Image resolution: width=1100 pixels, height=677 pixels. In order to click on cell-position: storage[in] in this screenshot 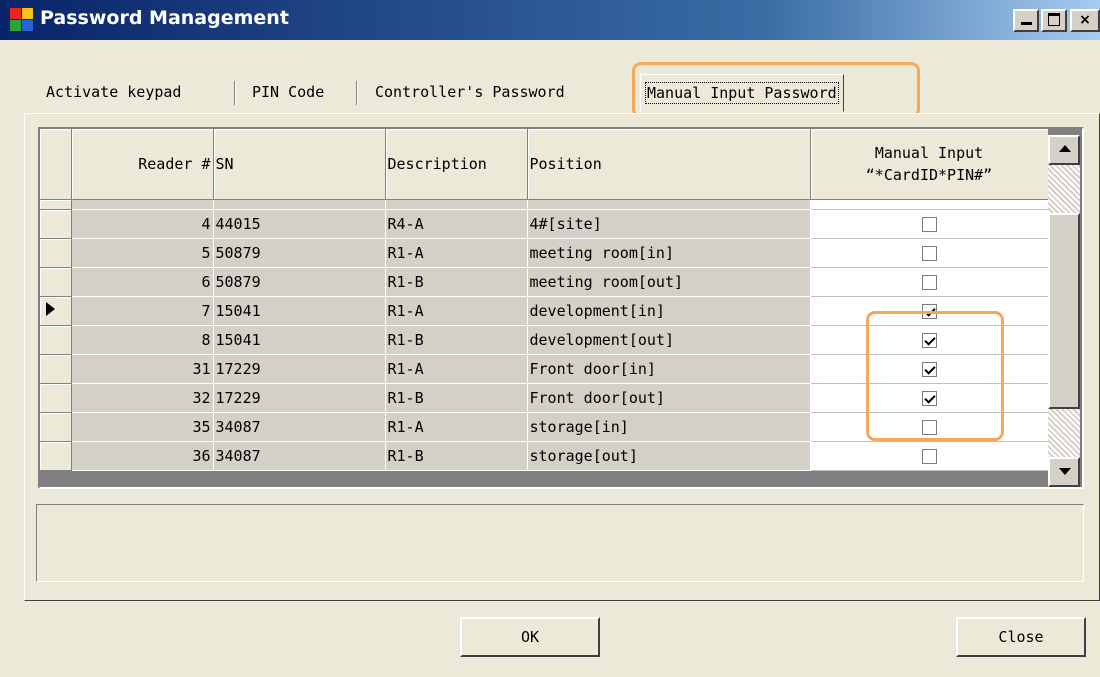, I will do `click(669, 427)`.